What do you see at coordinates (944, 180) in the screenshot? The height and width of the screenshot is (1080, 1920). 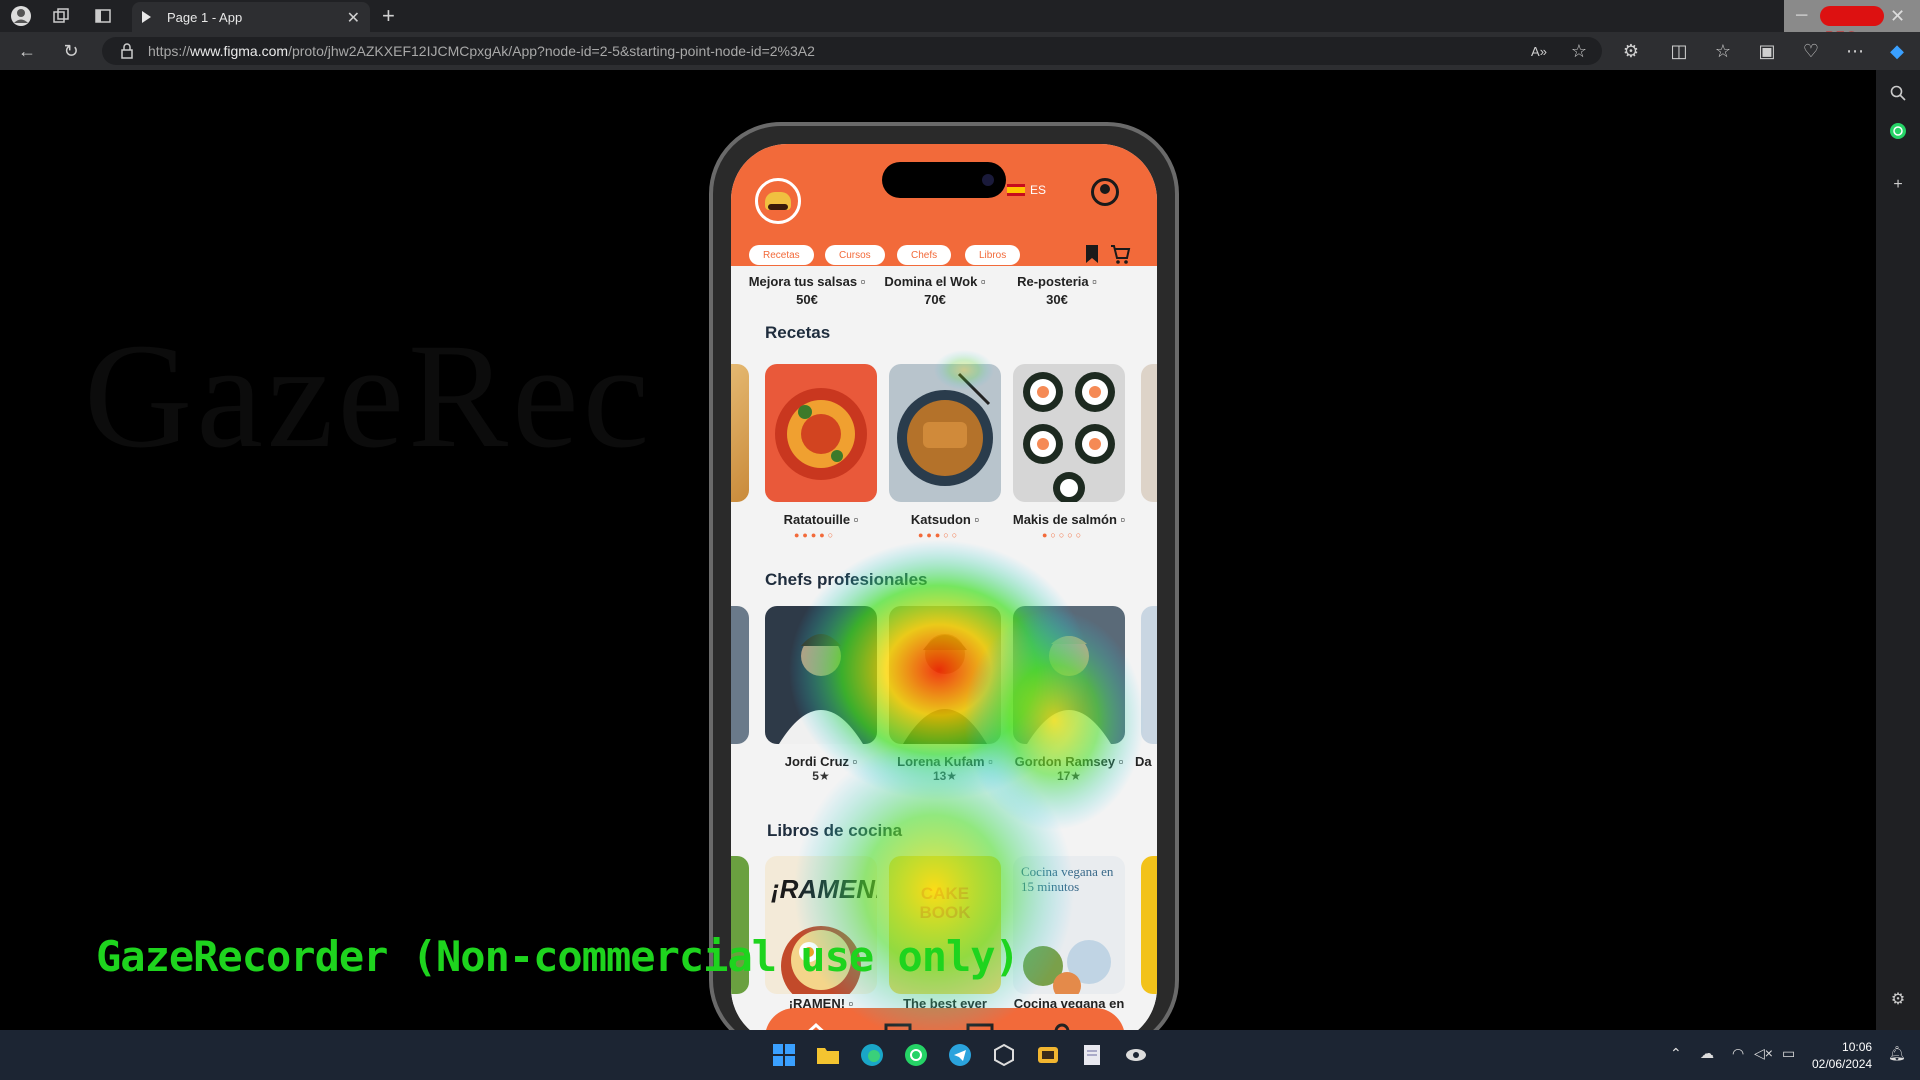 I see `dynamic-island` at bounding box center [944, 180].